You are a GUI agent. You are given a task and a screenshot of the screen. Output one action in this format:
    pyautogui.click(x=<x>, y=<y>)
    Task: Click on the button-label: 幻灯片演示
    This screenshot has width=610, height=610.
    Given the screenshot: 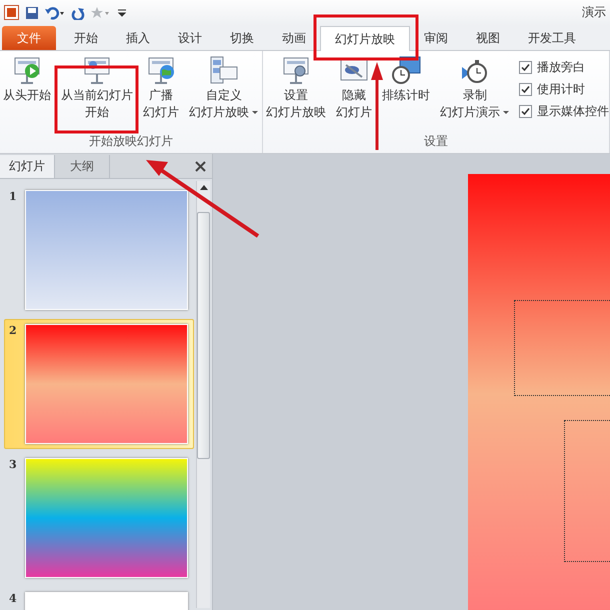 What is the action you would take?
    pyautogui.click(x=475, y=112)
    